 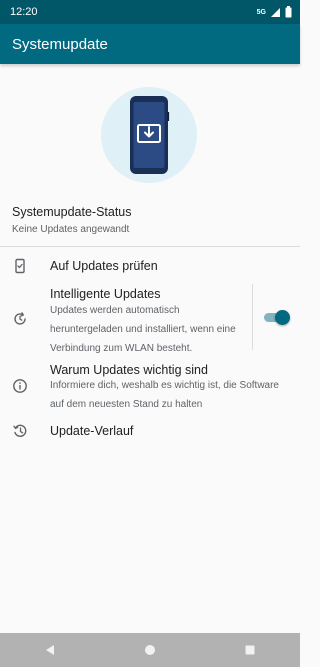 What do you see at coordinates (104, 266) in the screenshot?
I see `check-updates-title: Auf Updates prüfen` at bounding box center [104, 266].